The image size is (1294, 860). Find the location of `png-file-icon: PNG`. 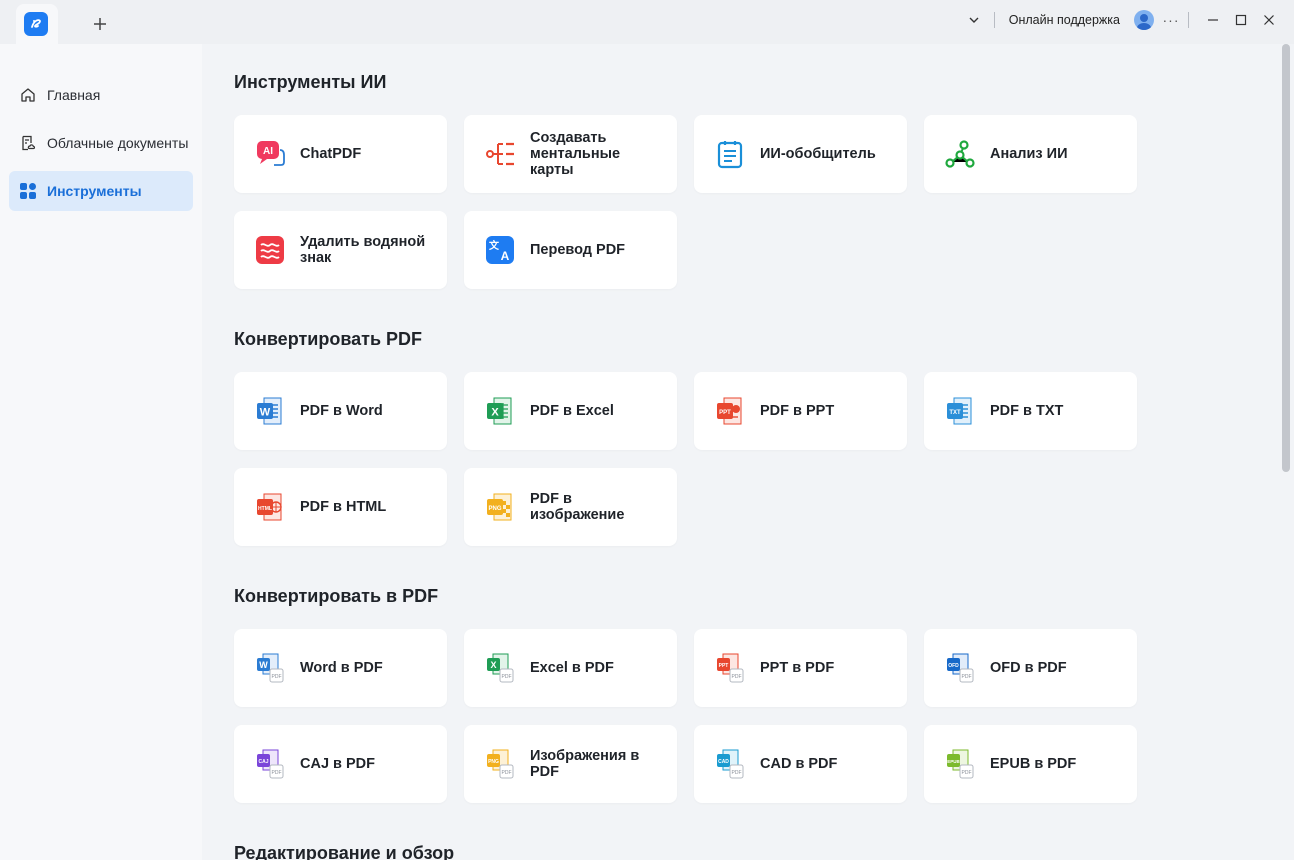

png-file-icon: PNG is located at coordinates (500, 507).